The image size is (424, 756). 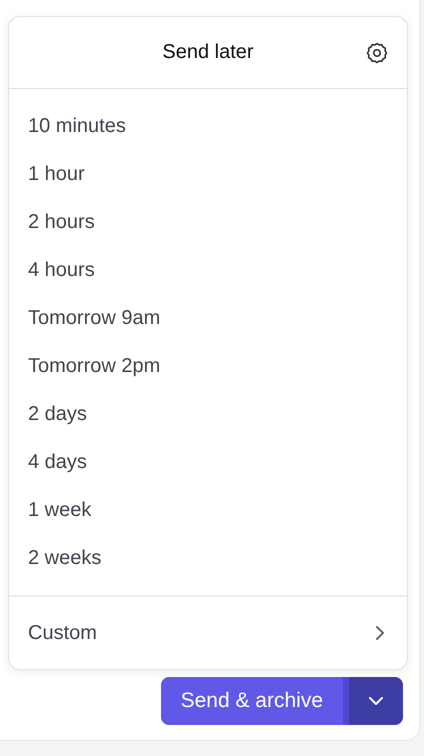 What do you see at coordinates (208, 558) in the screenshot?
I see `menu-option: 2 weeks` at bounding box center [208, 558].